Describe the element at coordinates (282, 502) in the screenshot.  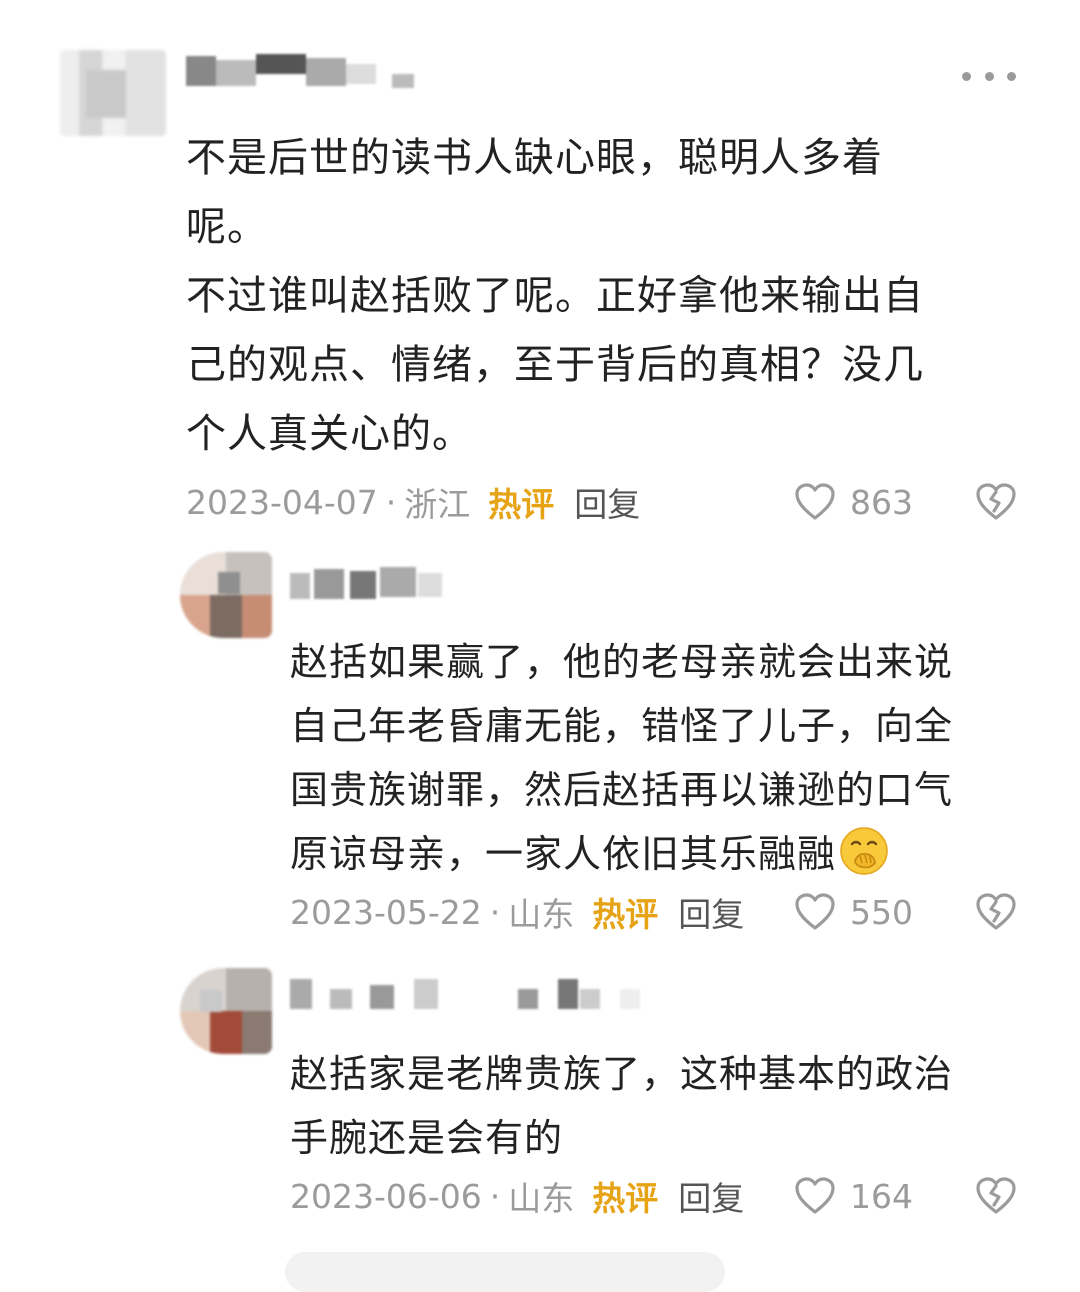
I see `comment-date: 2023-04-07` at that location.